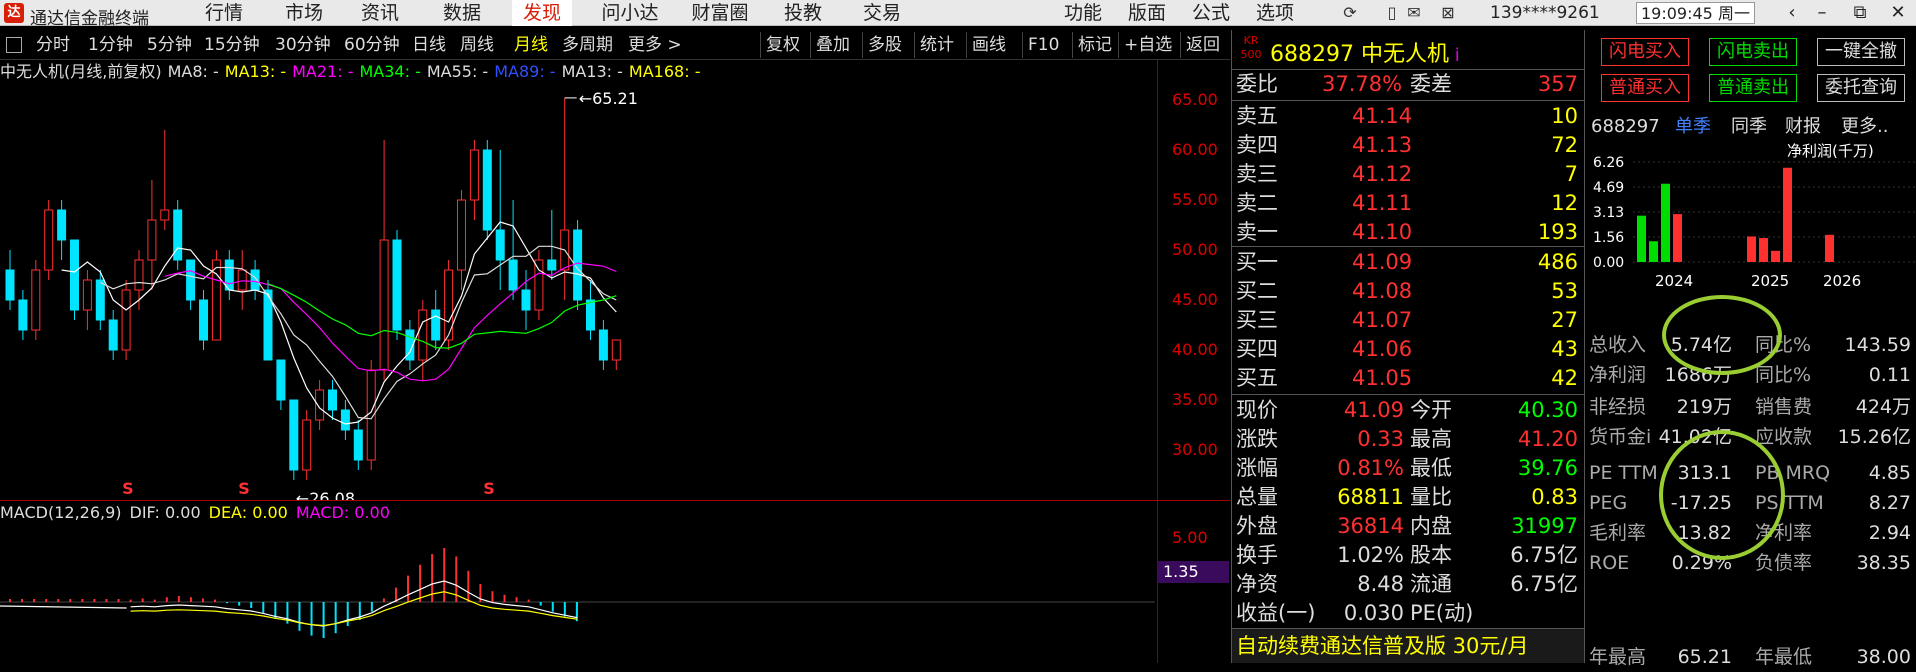  Describe the element at coordinates (630, 13) in the screenshot. I see `menu-5: 问小达` at that location.